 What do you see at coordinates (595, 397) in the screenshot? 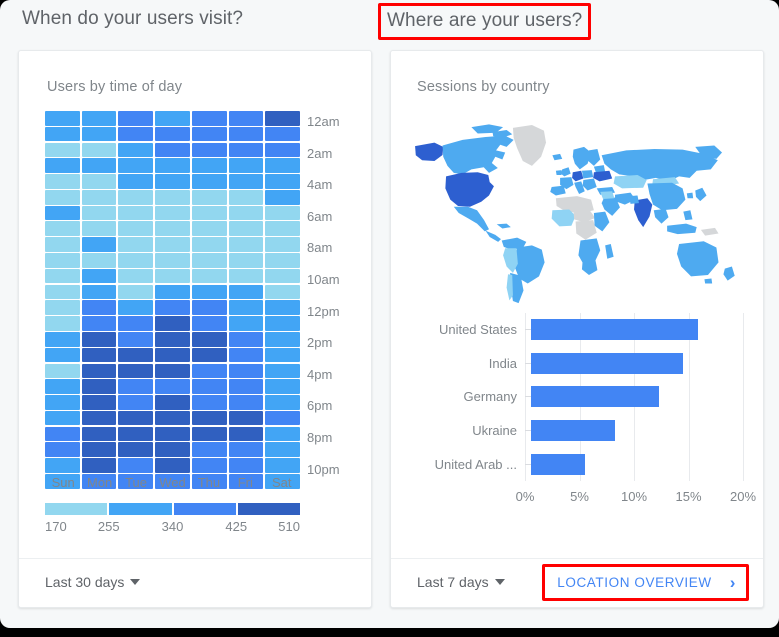
I see `bar` at bounding box center [595, 397].